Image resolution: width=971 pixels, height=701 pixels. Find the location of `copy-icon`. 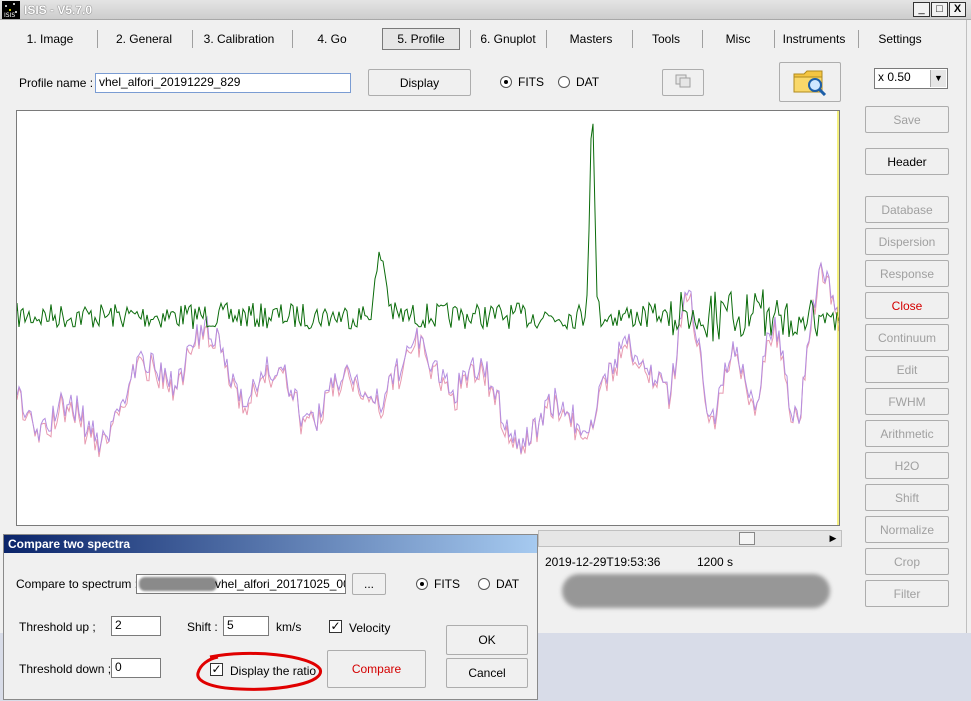

copy-icon is located at coordinates (683, 82).